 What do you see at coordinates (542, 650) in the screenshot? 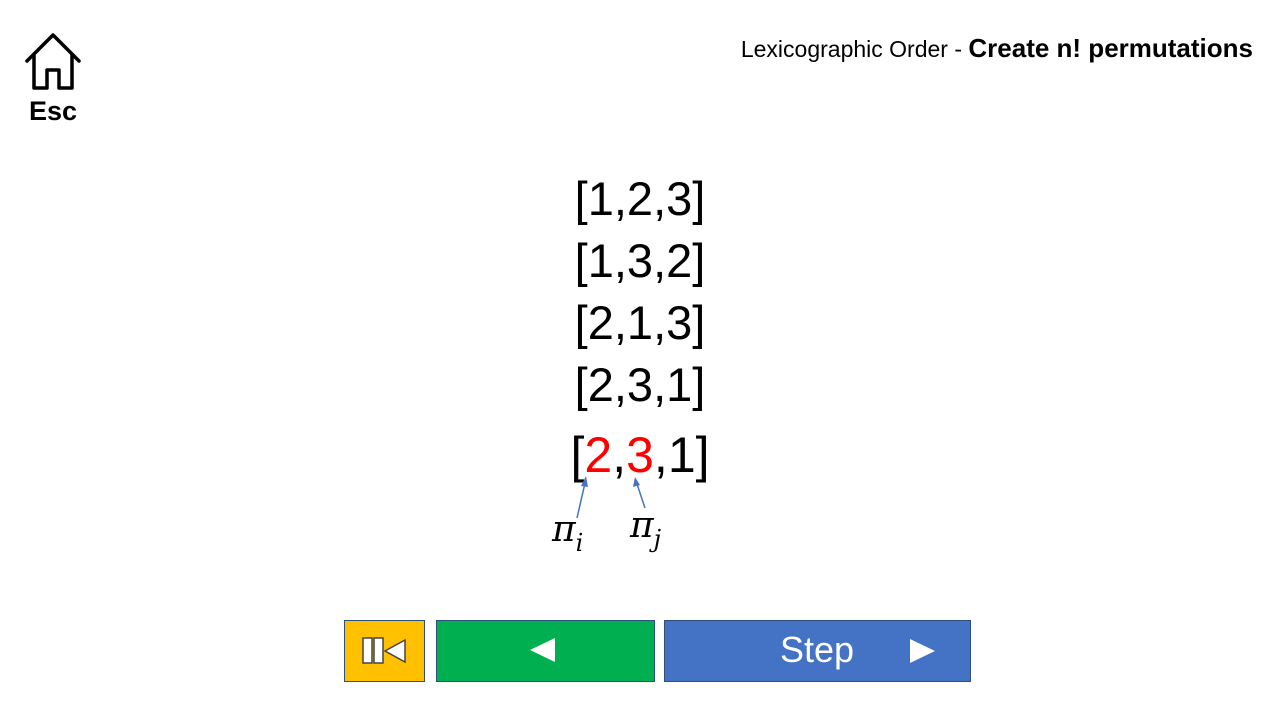
I see `step-back-icon` at bounding box center [542, 650].